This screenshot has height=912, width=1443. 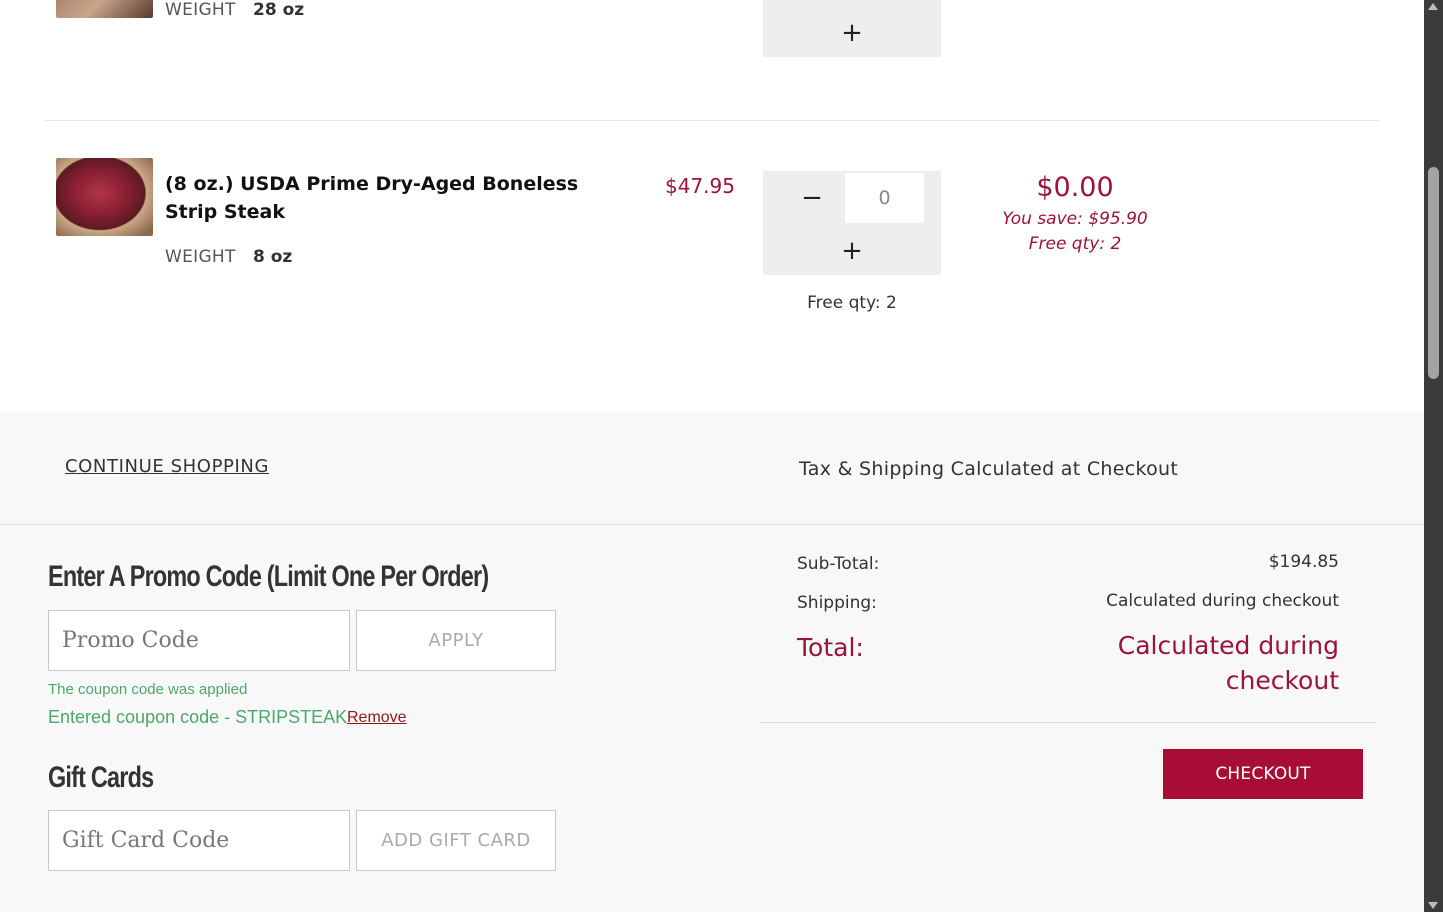 I want to click on quantity-input, so click(x=884, y=198).